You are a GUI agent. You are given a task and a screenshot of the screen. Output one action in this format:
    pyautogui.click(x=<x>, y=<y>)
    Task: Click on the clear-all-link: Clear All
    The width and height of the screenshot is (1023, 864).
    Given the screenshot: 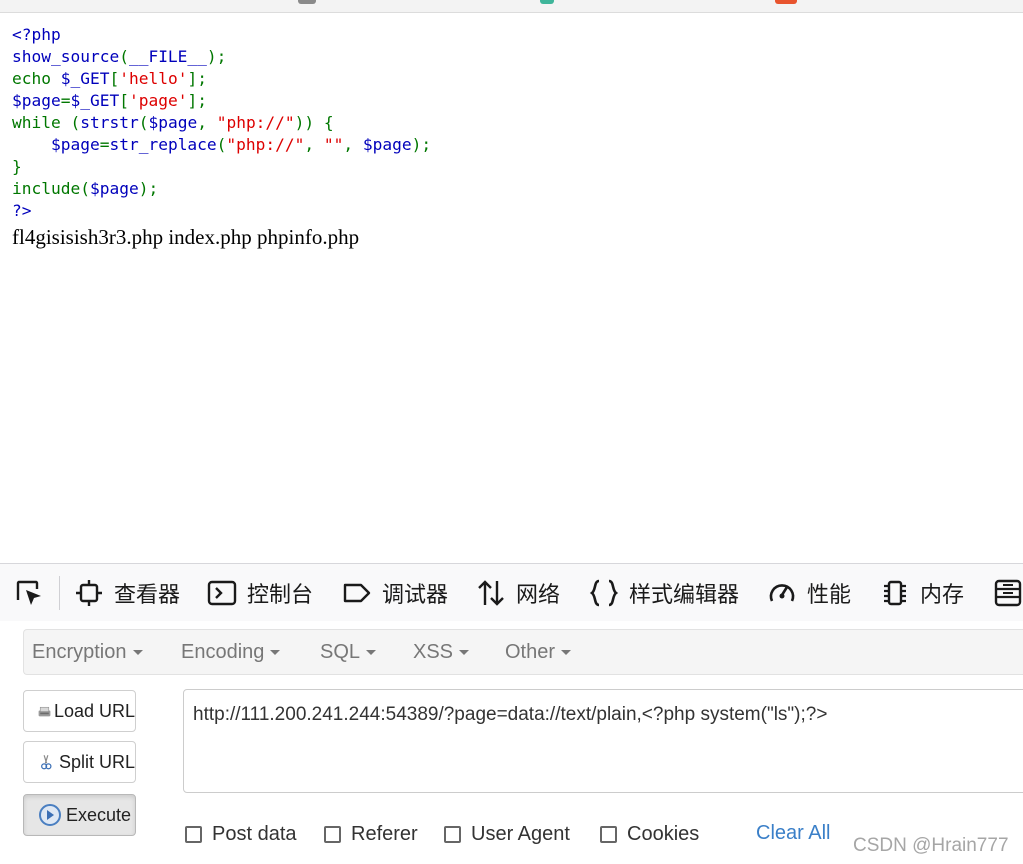 What is the action you would take?
    pyautogui.click(x=793, y=833)
    